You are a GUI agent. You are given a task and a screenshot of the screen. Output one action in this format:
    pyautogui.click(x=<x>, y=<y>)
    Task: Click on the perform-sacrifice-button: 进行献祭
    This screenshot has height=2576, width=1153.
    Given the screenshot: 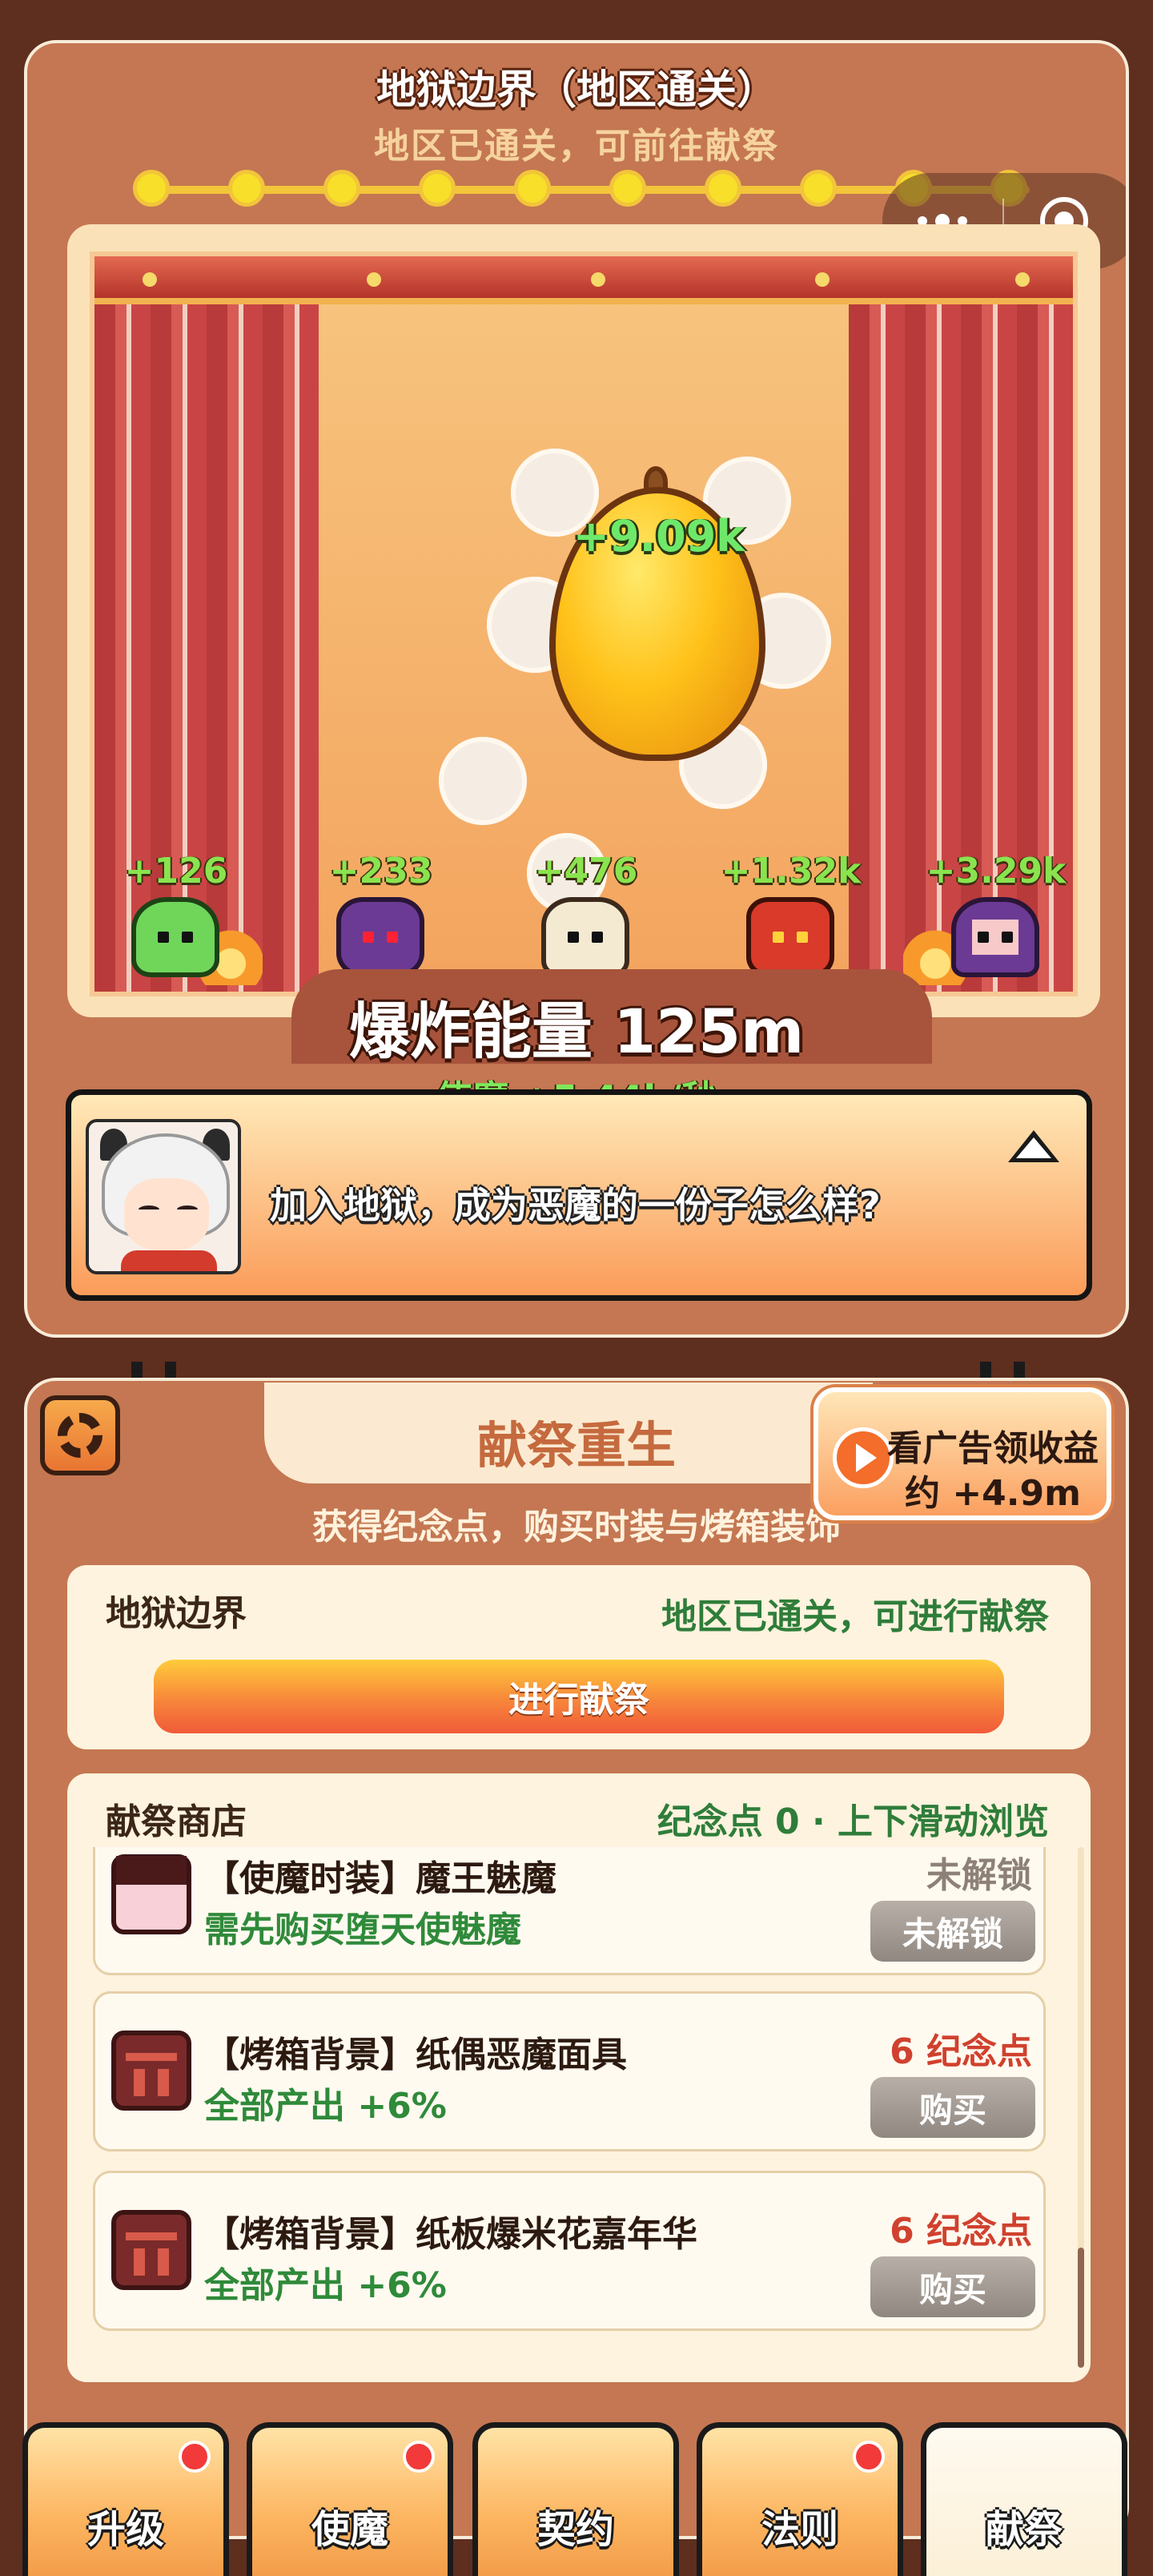 What is the action you would take?
    pyautogui.click(x=579, y=1697)
    